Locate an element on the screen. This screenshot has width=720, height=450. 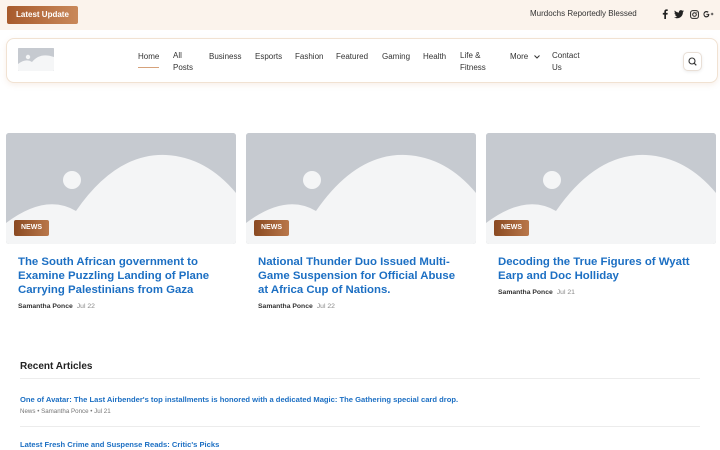
search-icon is located at coordinates (692, 61).